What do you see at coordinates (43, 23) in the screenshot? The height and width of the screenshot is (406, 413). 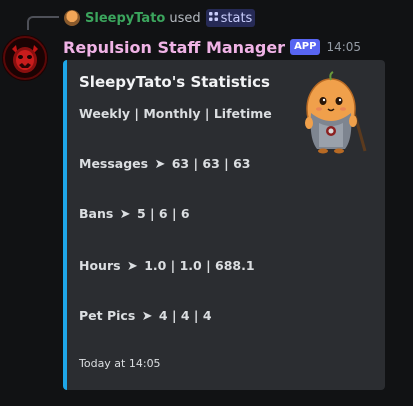 I see `reply-spine` at bounding box center [43, 23].